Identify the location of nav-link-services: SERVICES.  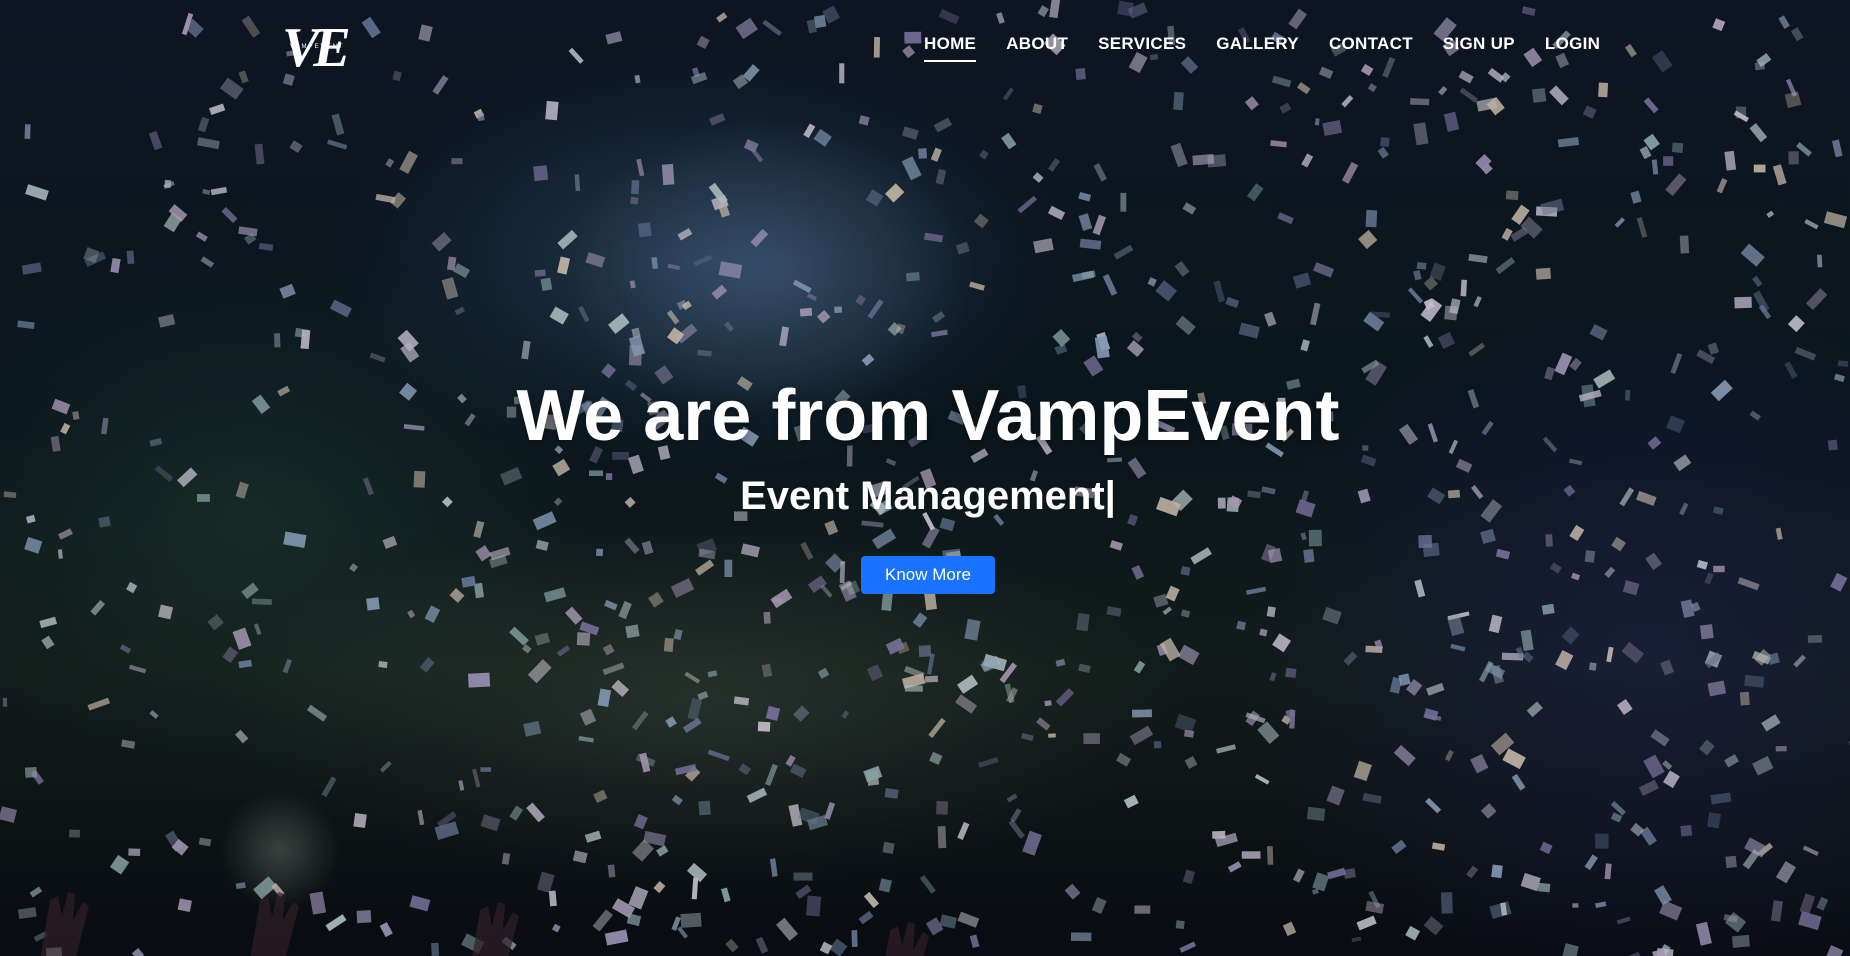
(1142, 48).